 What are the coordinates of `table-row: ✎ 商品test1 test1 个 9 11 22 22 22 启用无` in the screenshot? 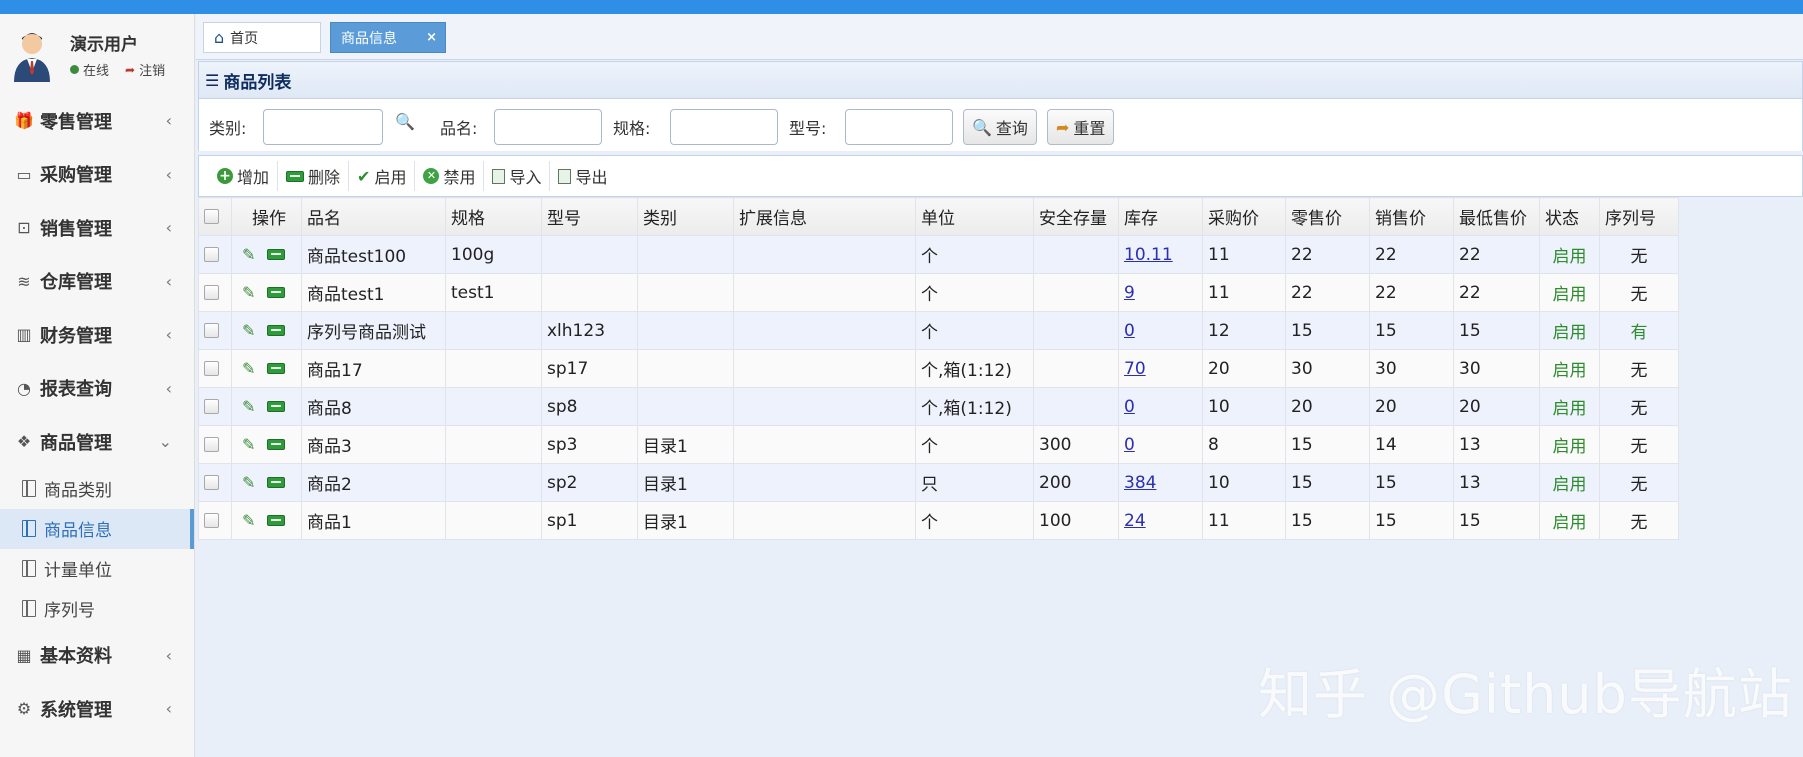 It's located at (938, 292).